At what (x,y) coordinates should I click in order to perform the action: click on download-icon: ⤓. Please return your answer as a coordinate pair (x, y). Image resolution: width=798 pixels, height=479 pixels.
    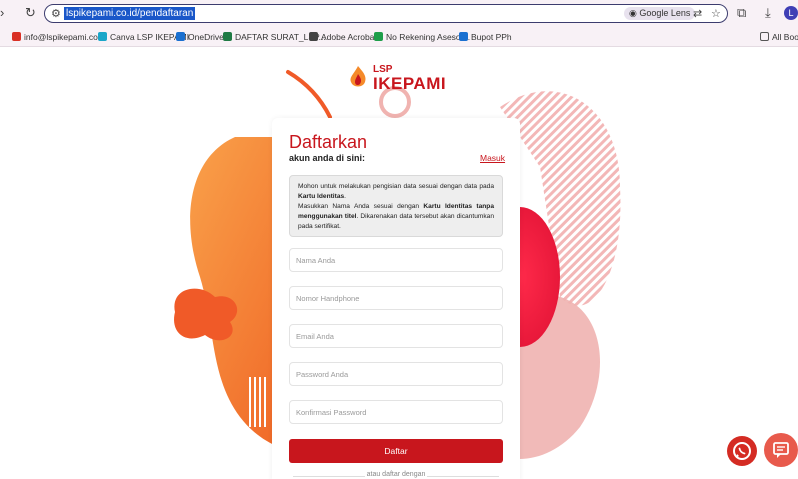
    Looking at the image, I should click on (768, 13).